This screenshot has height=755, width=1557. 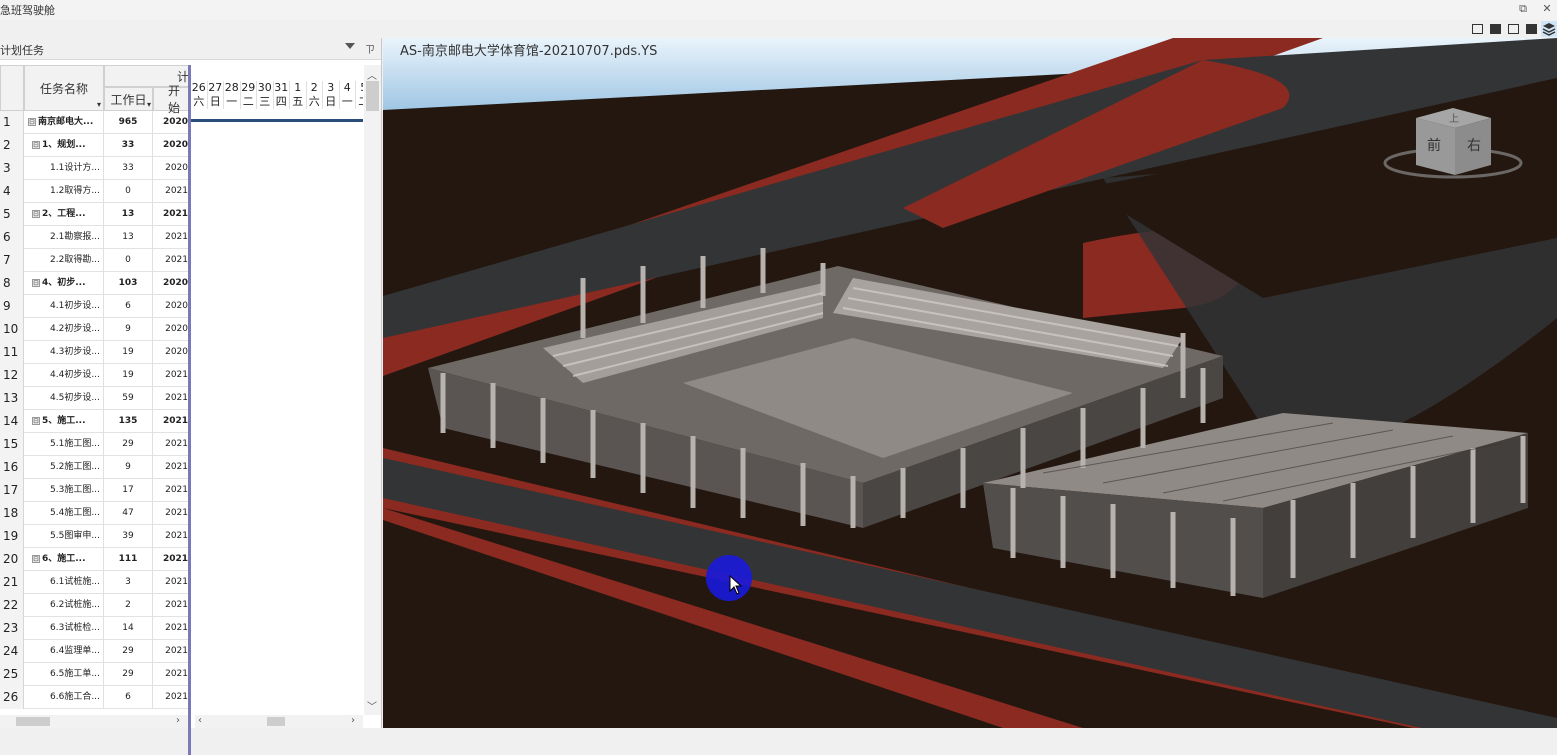 I want to click on view-cube-dark-icon, so click(x=1531, y=29).